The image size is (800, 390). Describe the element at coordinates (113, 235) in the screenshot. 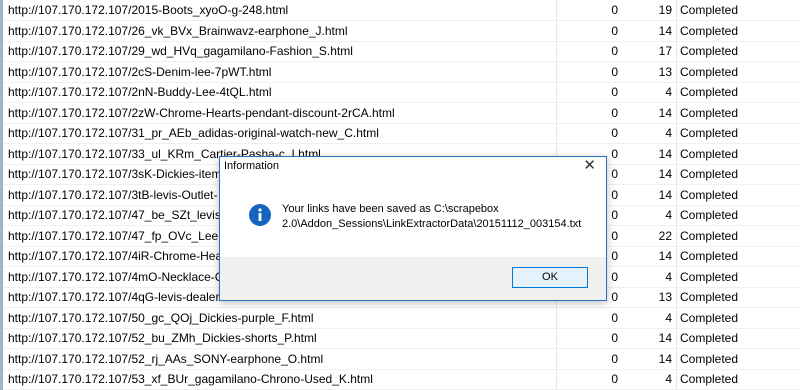

I see `row-url: http://107.170.172.107/47_fp_OVc_Lee` at that location.